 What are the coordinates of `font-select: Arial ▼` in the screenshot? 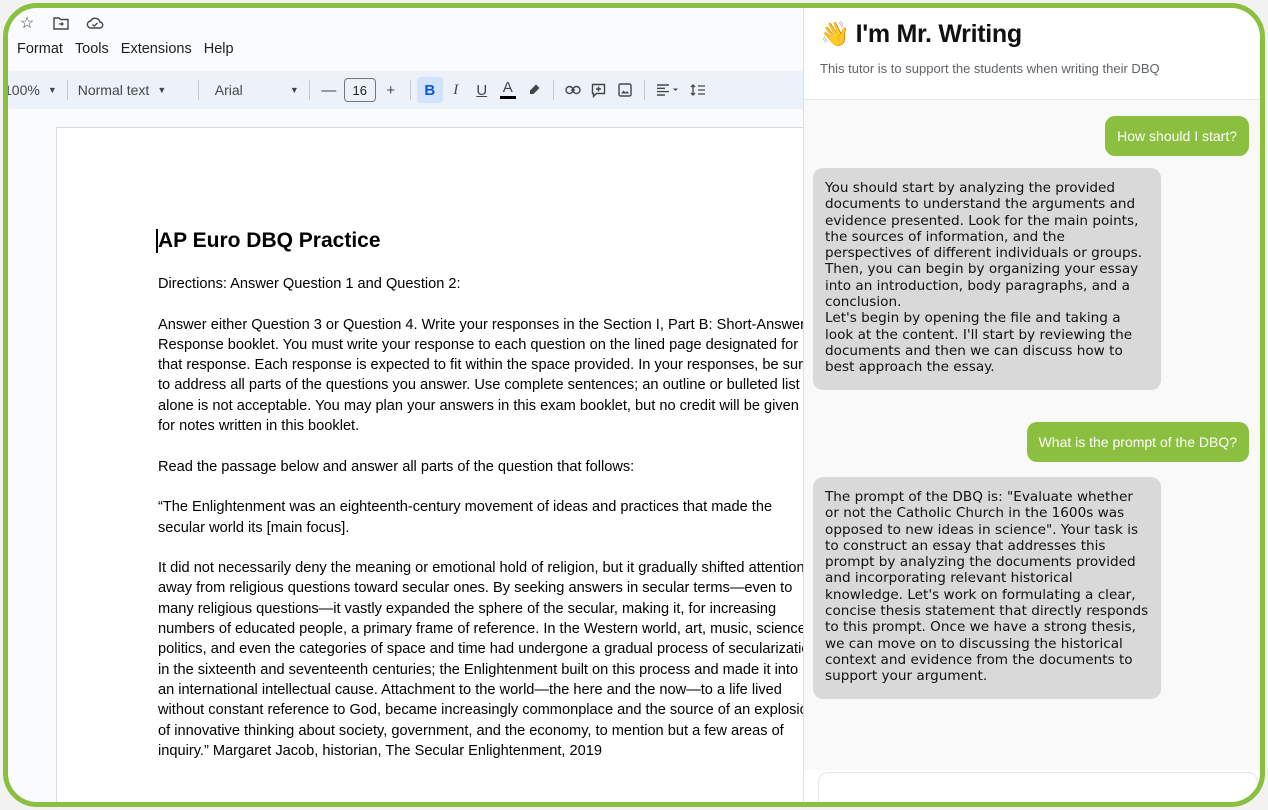 It's located at (254, 90).